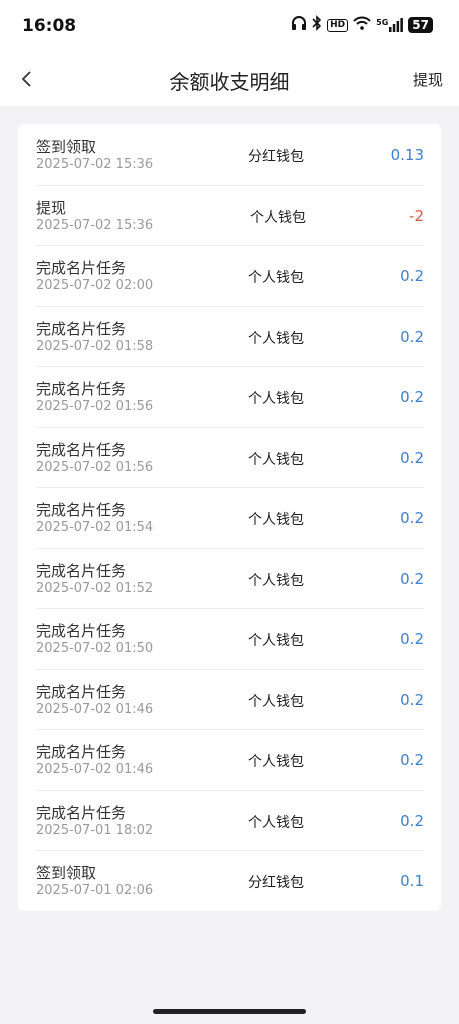 This screenshot has width=459, height=1024. Describe the element at coordinates (95, 830) in the screenshot. I see `record-time: 2025-07-01 18:02` at that location.